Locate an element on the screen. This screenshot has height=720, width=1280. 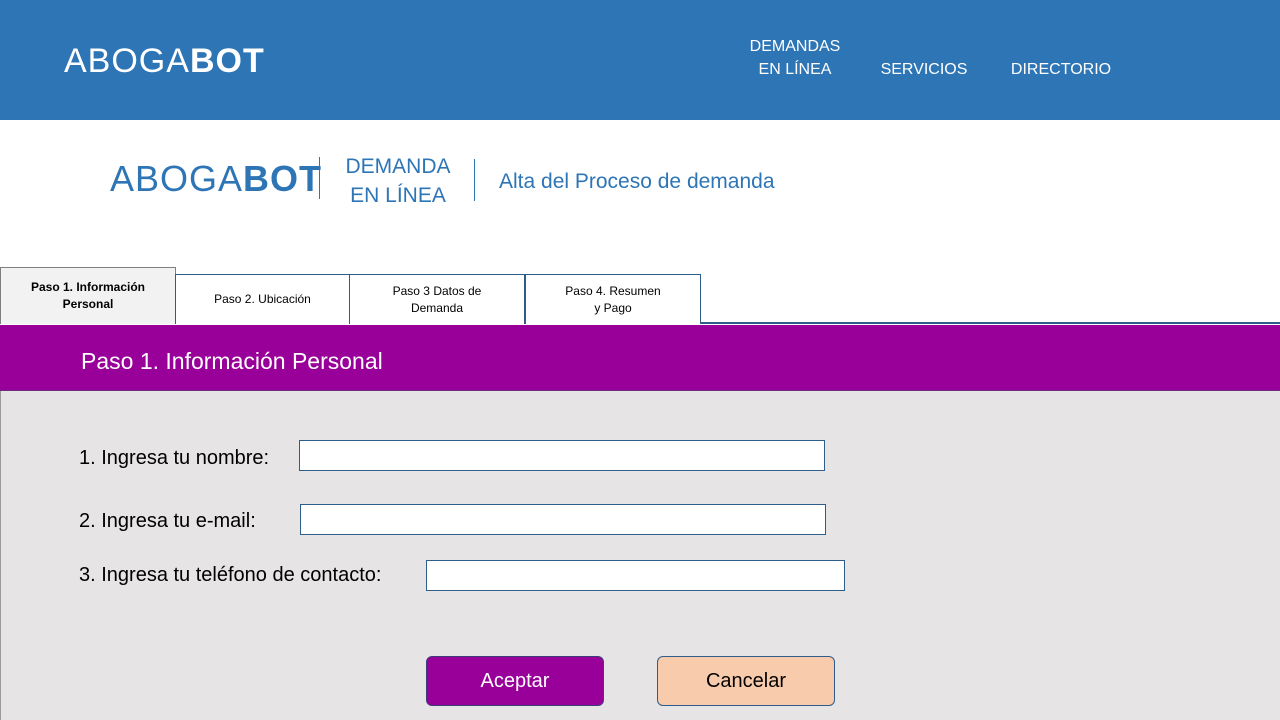
cancel-button: Cancelar is located at coordinates (746, 681).